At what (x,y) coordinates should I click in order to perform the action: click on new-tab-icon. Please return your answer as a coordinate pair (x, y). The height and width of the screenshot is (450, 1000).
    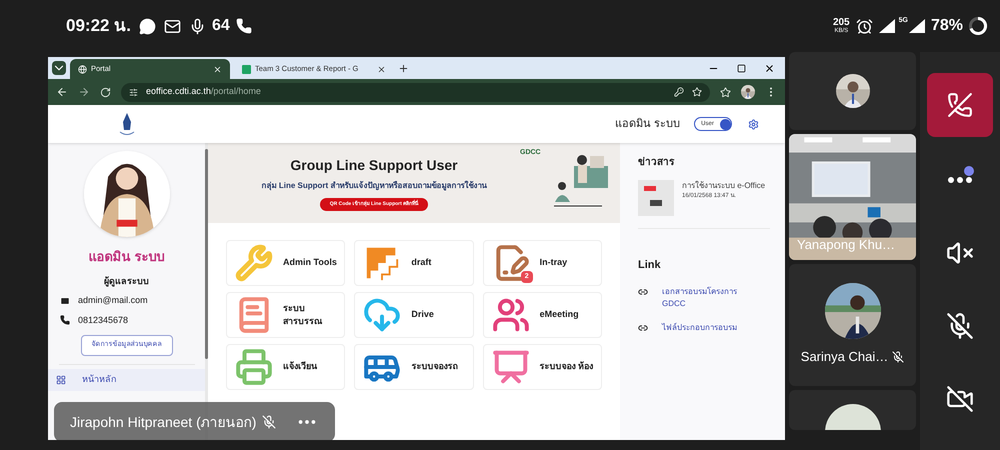
    Looking at the image, I should click on (403, 68).